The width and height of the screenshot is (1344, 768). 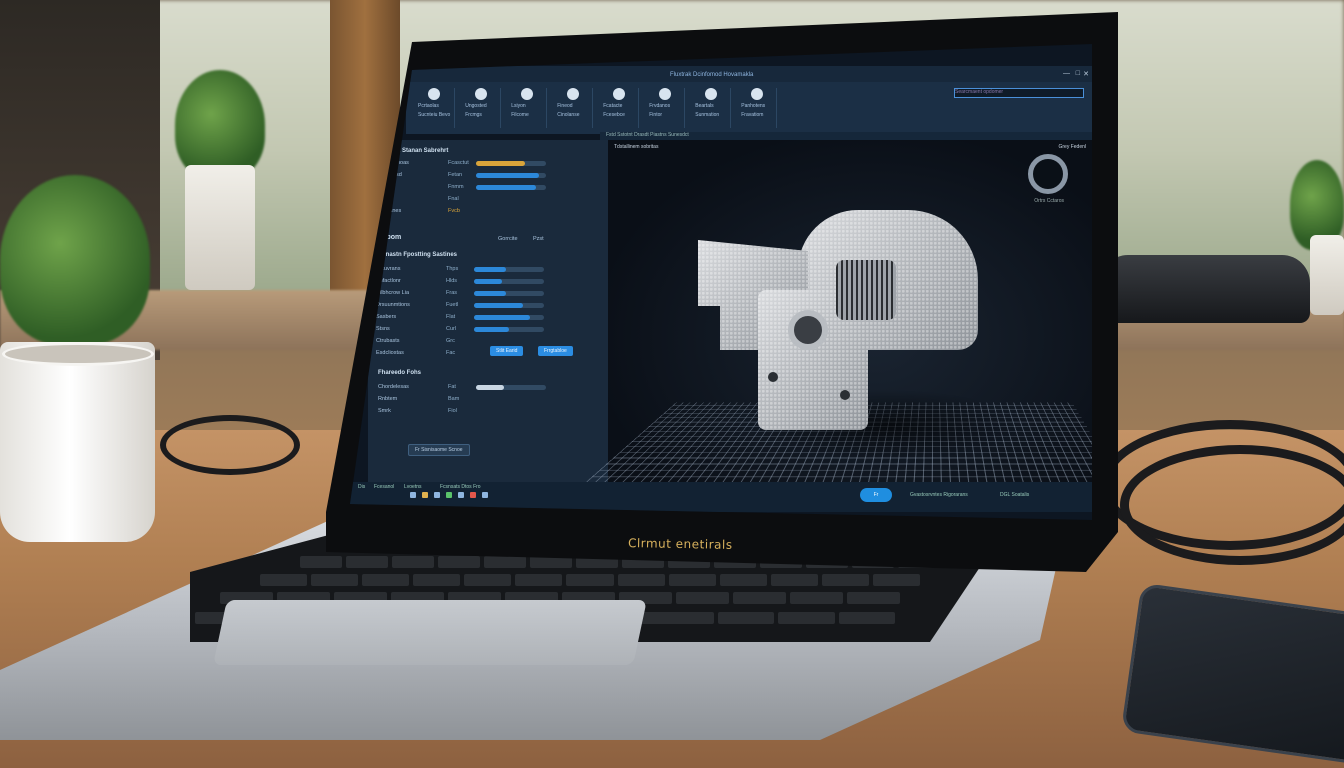 I want to click on bottom-button: Fr Sisnisaome Scnoe, so click(x=439, y=450).